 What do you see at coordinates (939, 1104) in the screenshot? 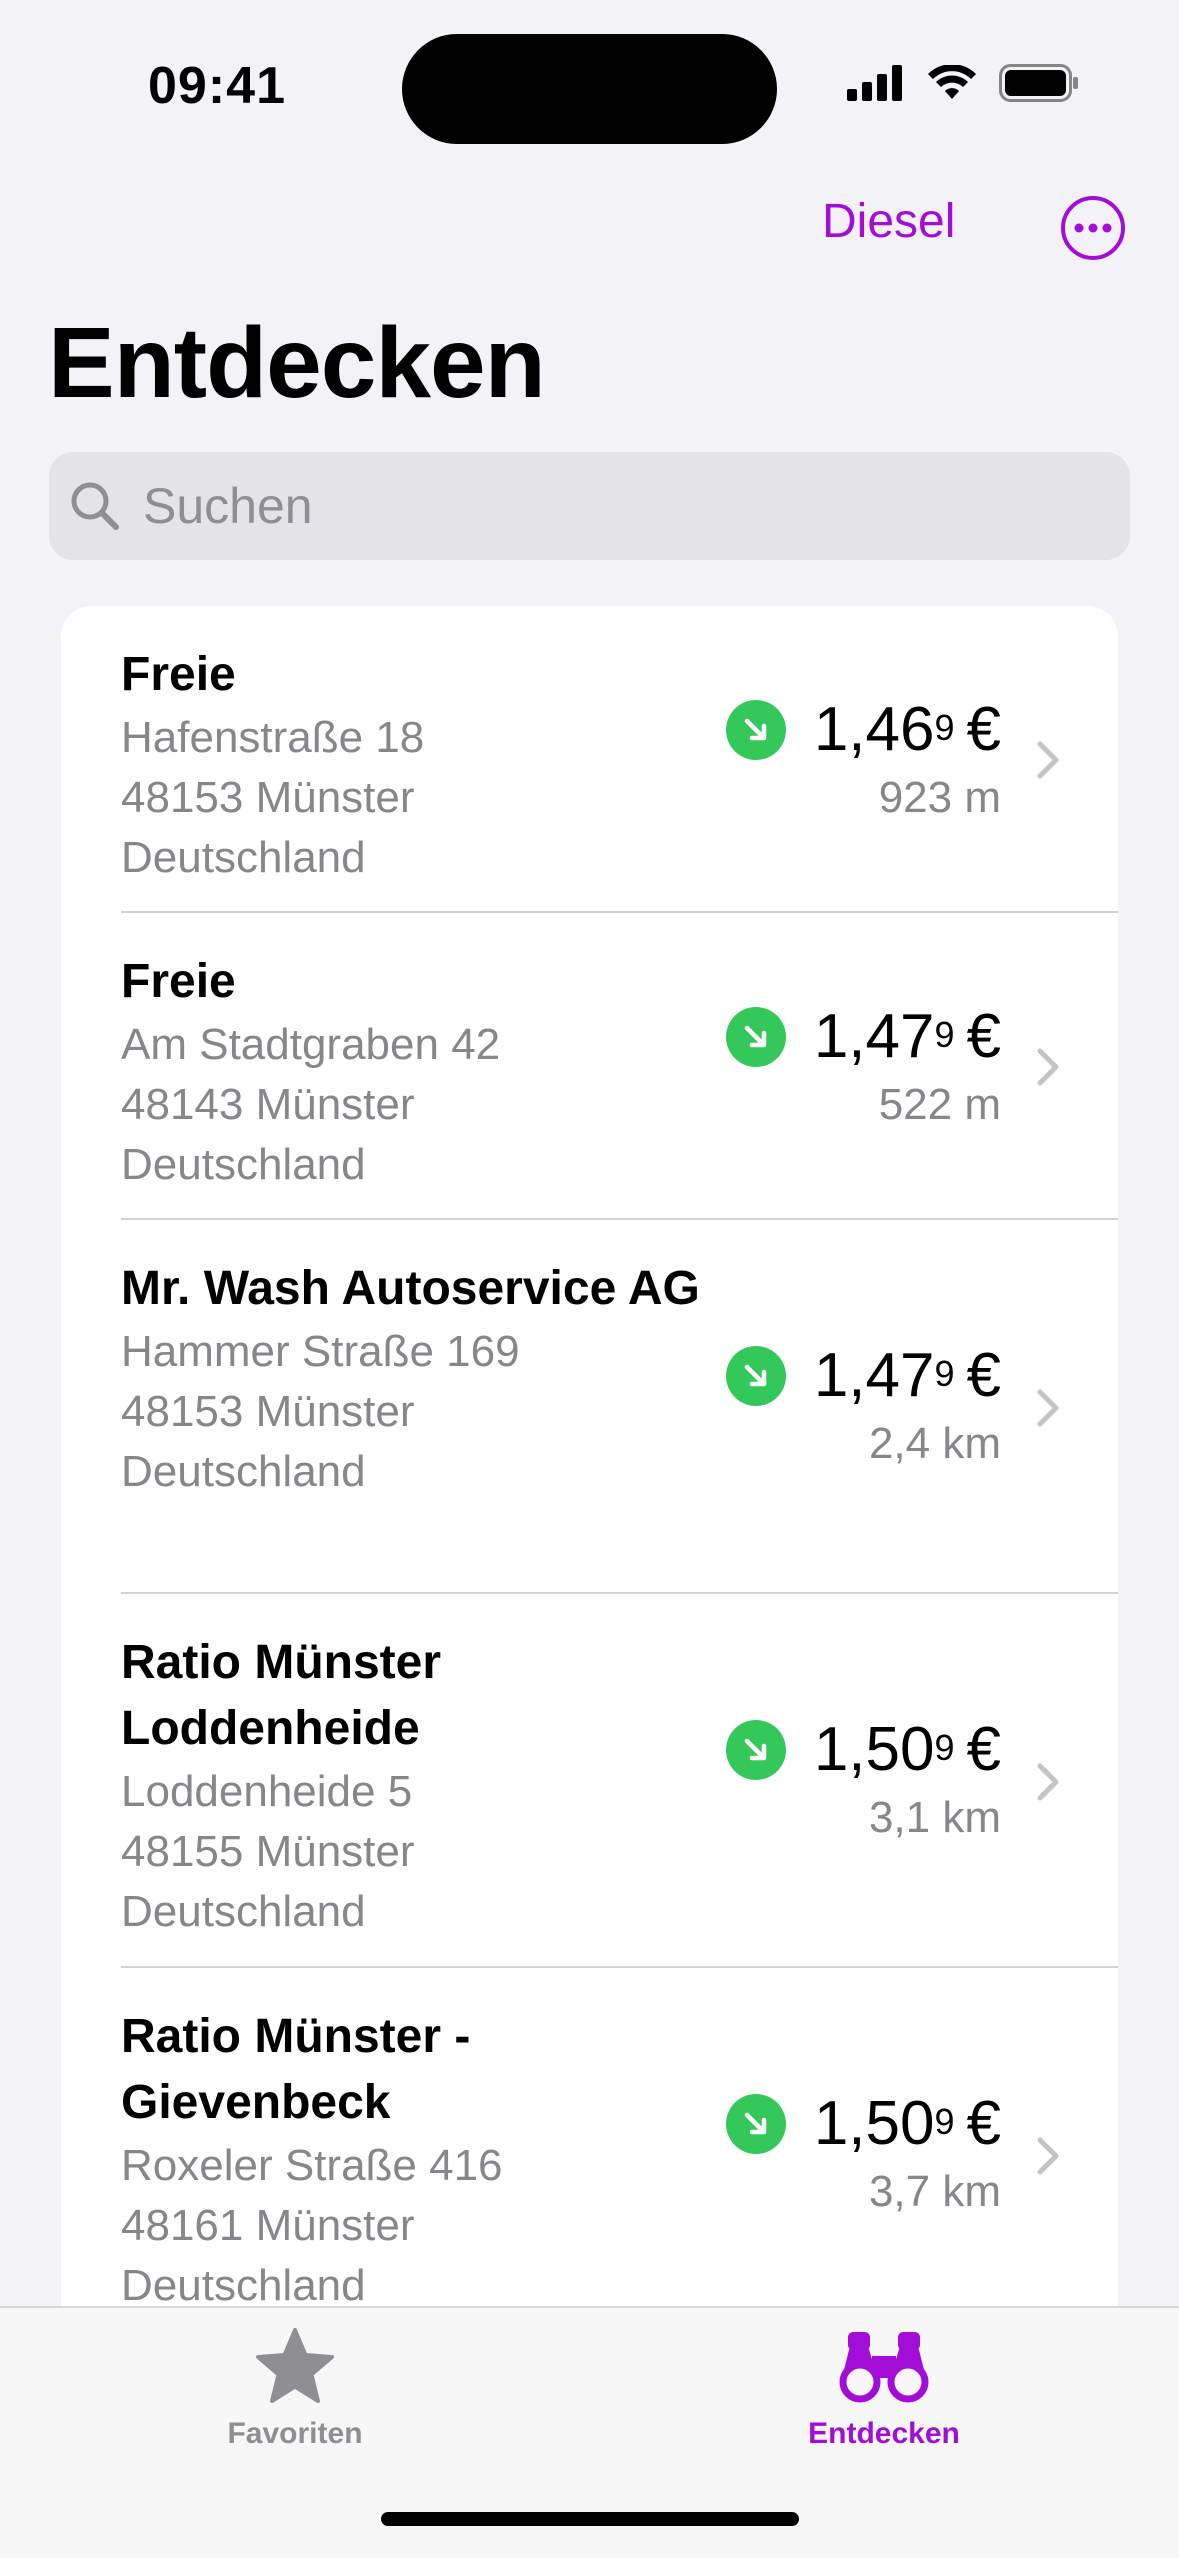
I see `station-distance: 522 m` at bounding box center [939, 1104].